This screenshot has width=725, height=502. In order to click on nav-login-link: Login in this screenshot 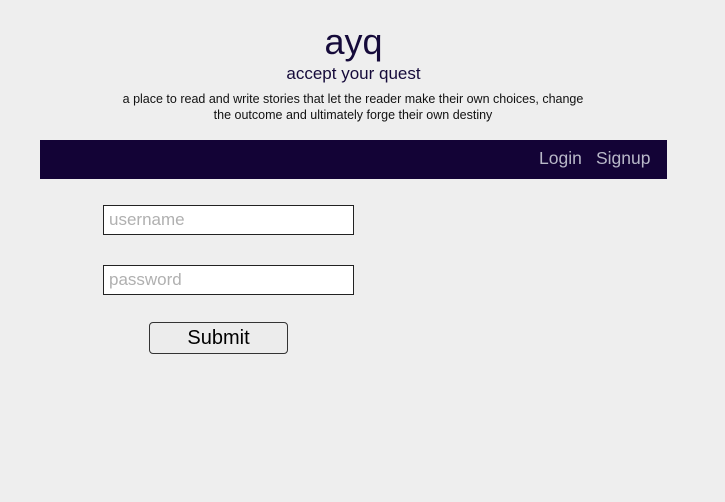, I will do `click(560, 158)`.